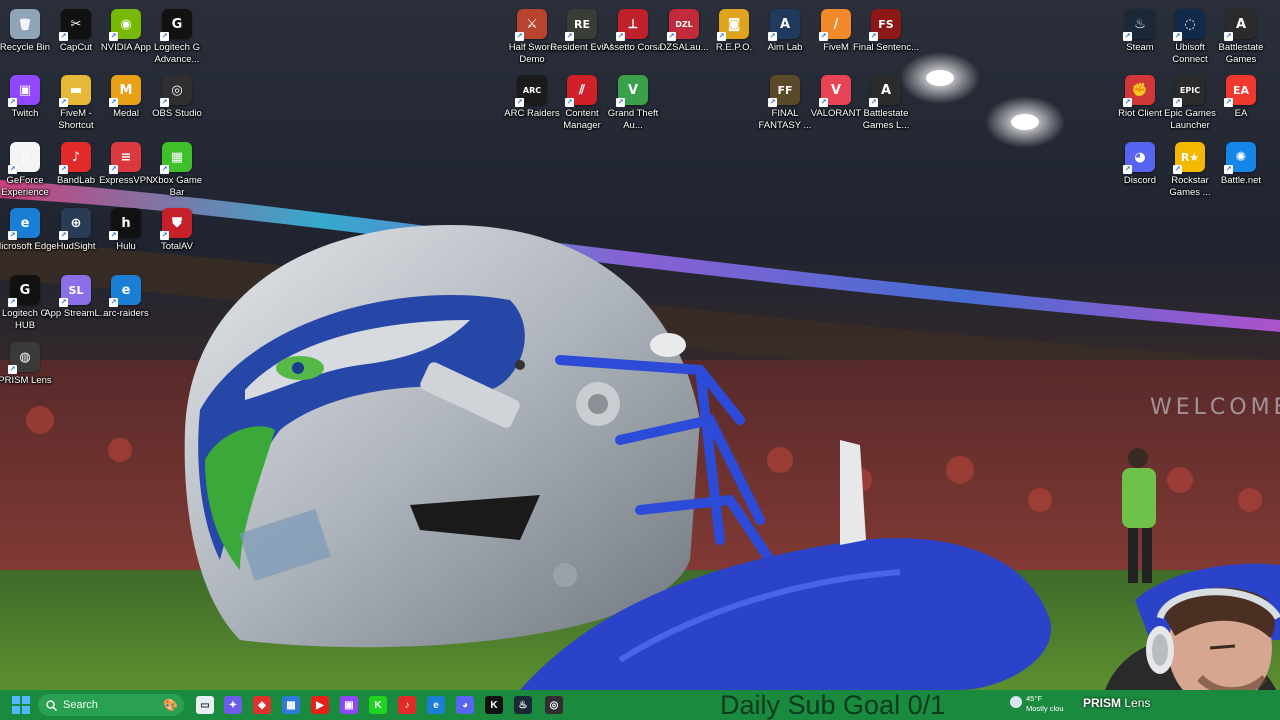  Describe the element at coordinates (262, 705) in the screenshot. I see `taskbar-app-app-red-diamond-icon: ◆` at that location.